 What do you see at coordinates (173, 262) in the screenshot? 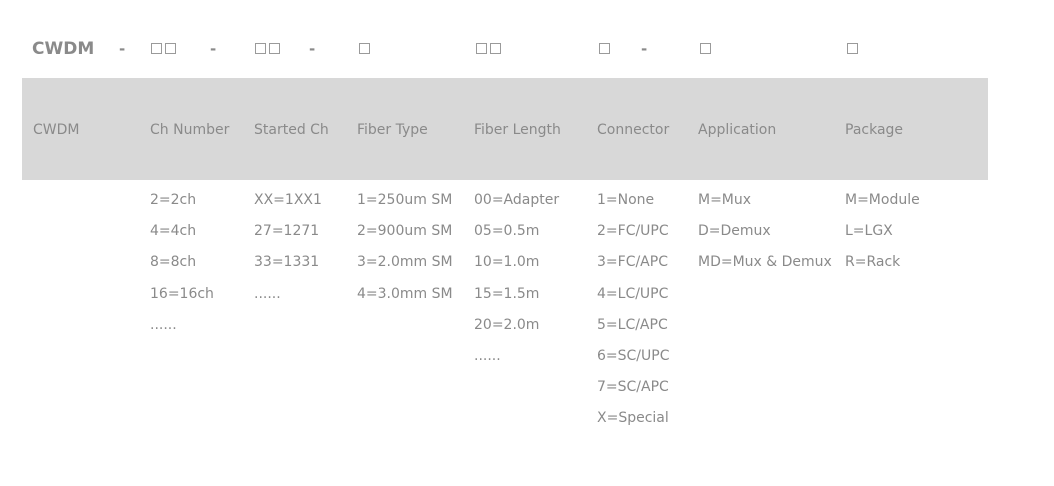
I see `list-item: 8=8ch` at bounding box center [173, 262].